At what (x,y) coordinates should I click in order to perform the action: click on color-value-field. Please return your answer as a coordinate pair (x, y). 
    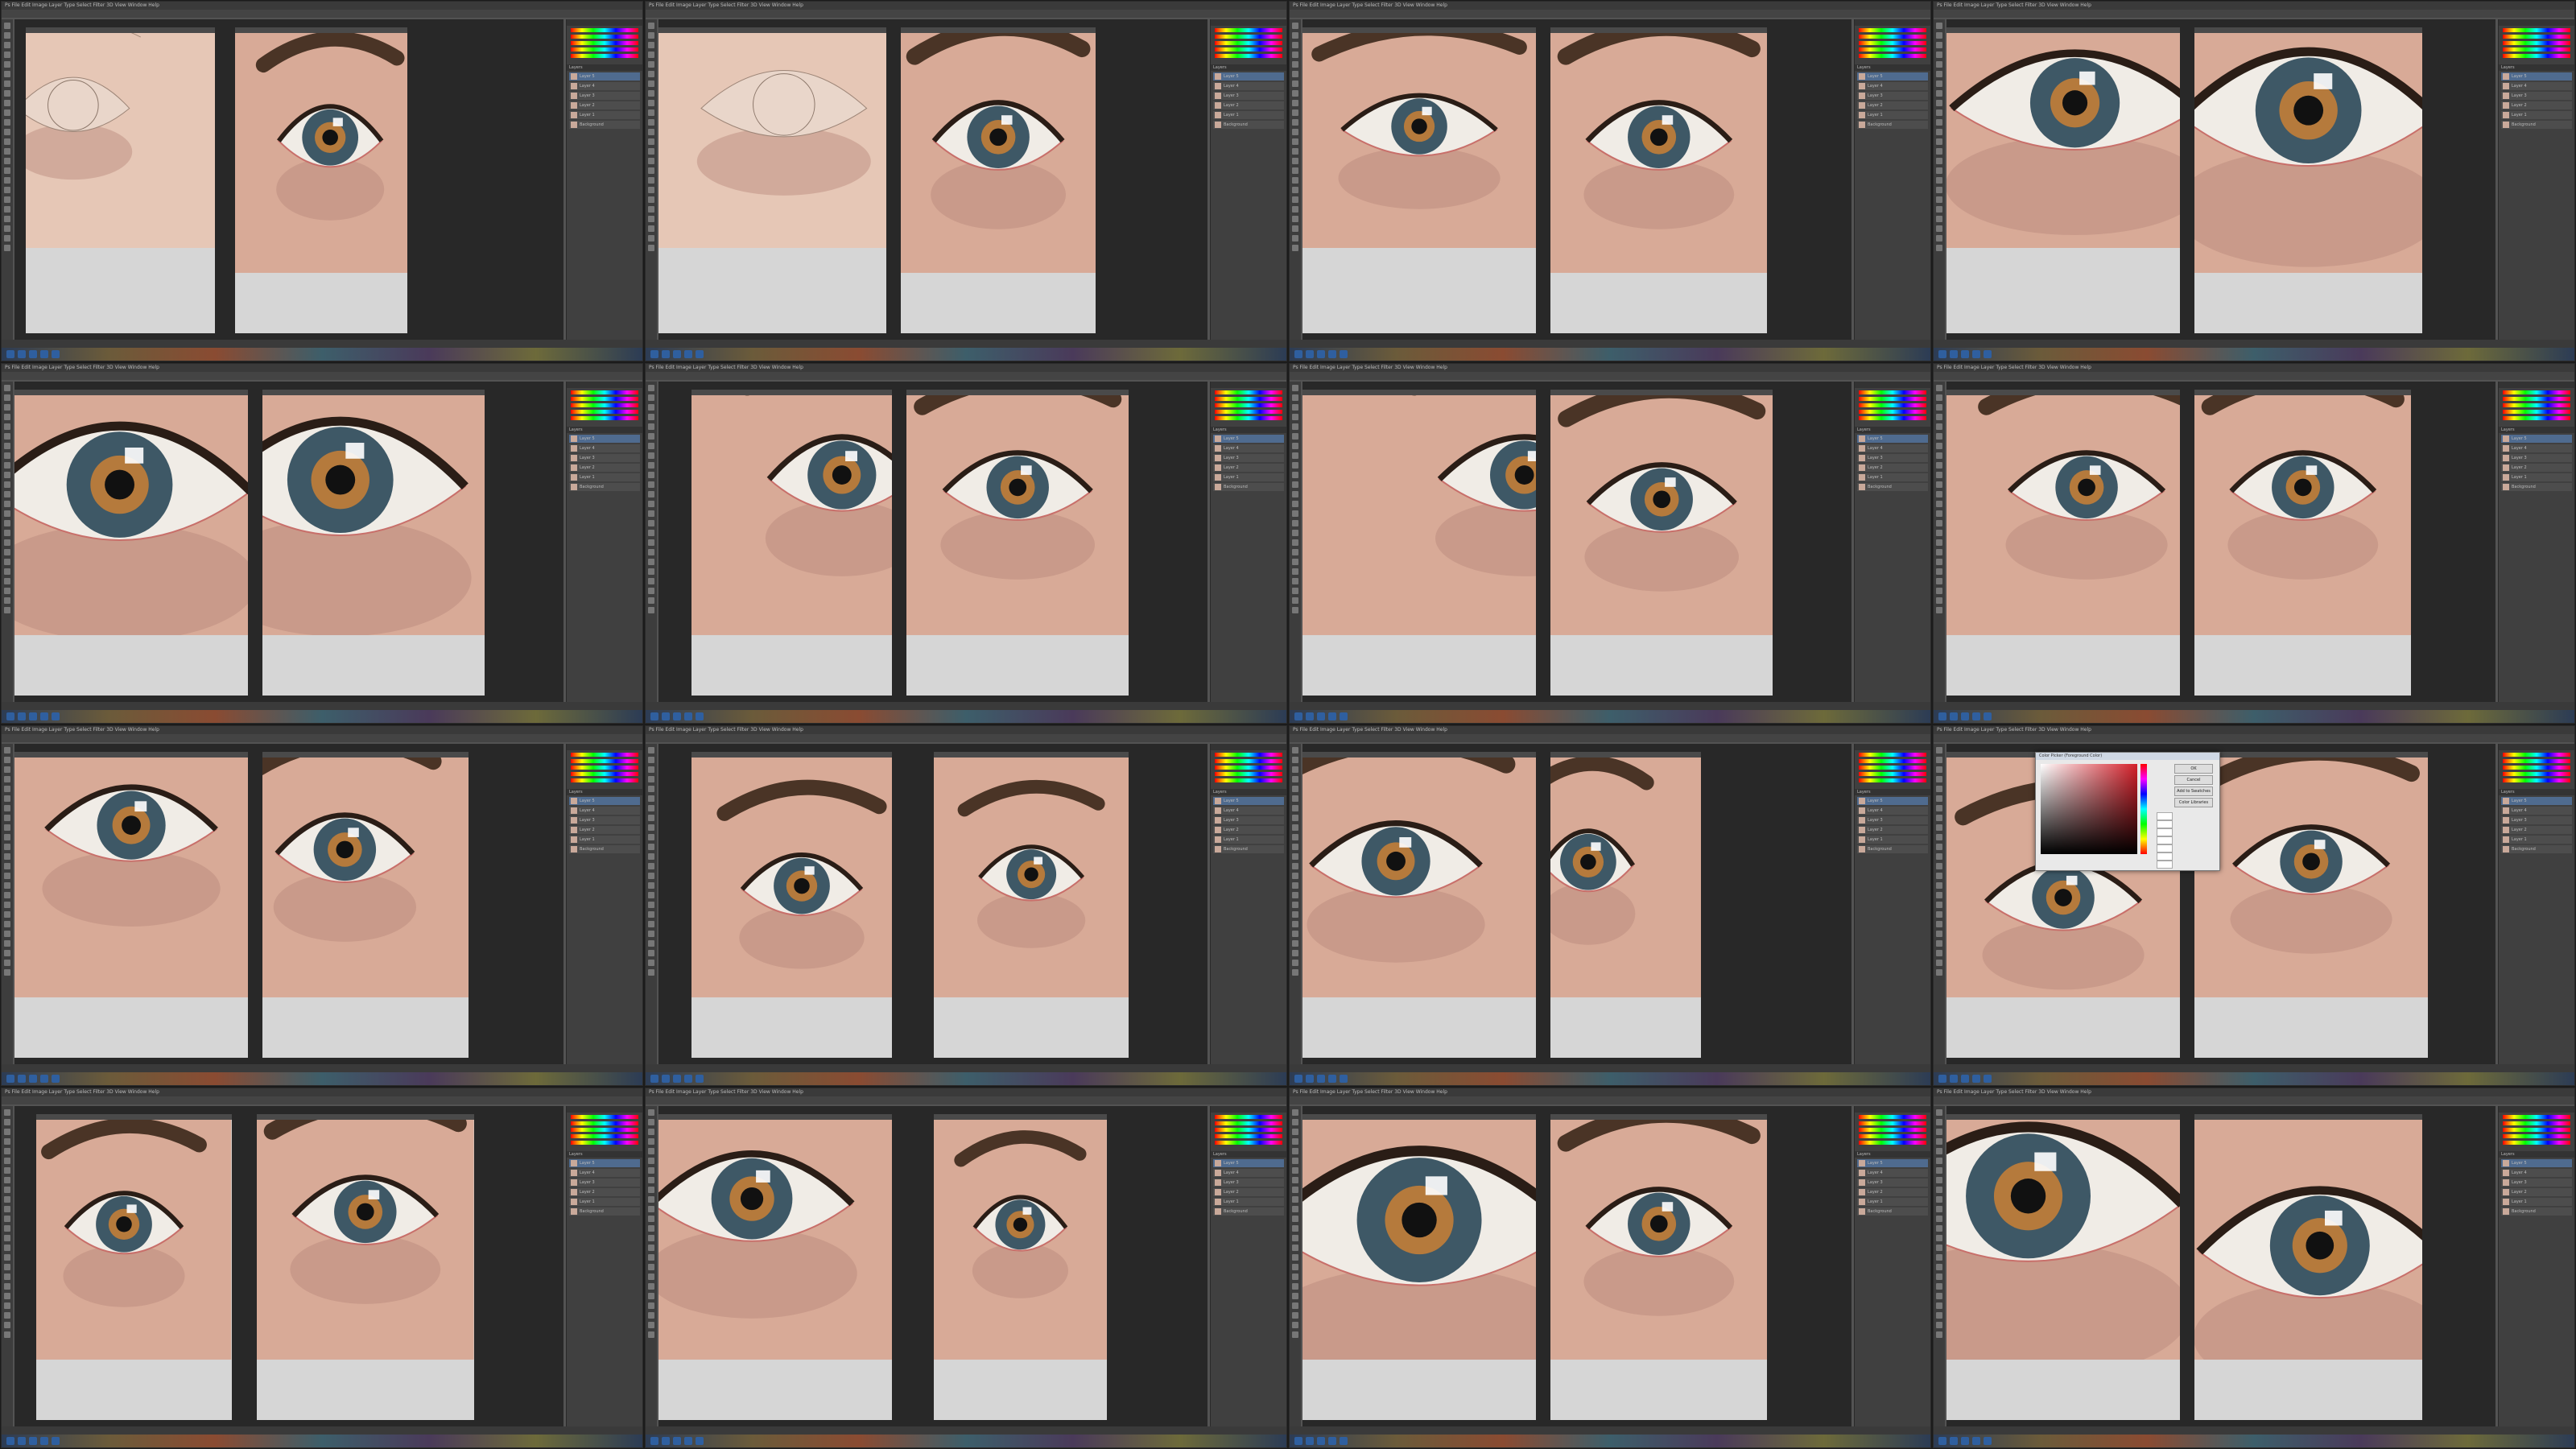
    Looking at the image, I should click on (2165, 816).